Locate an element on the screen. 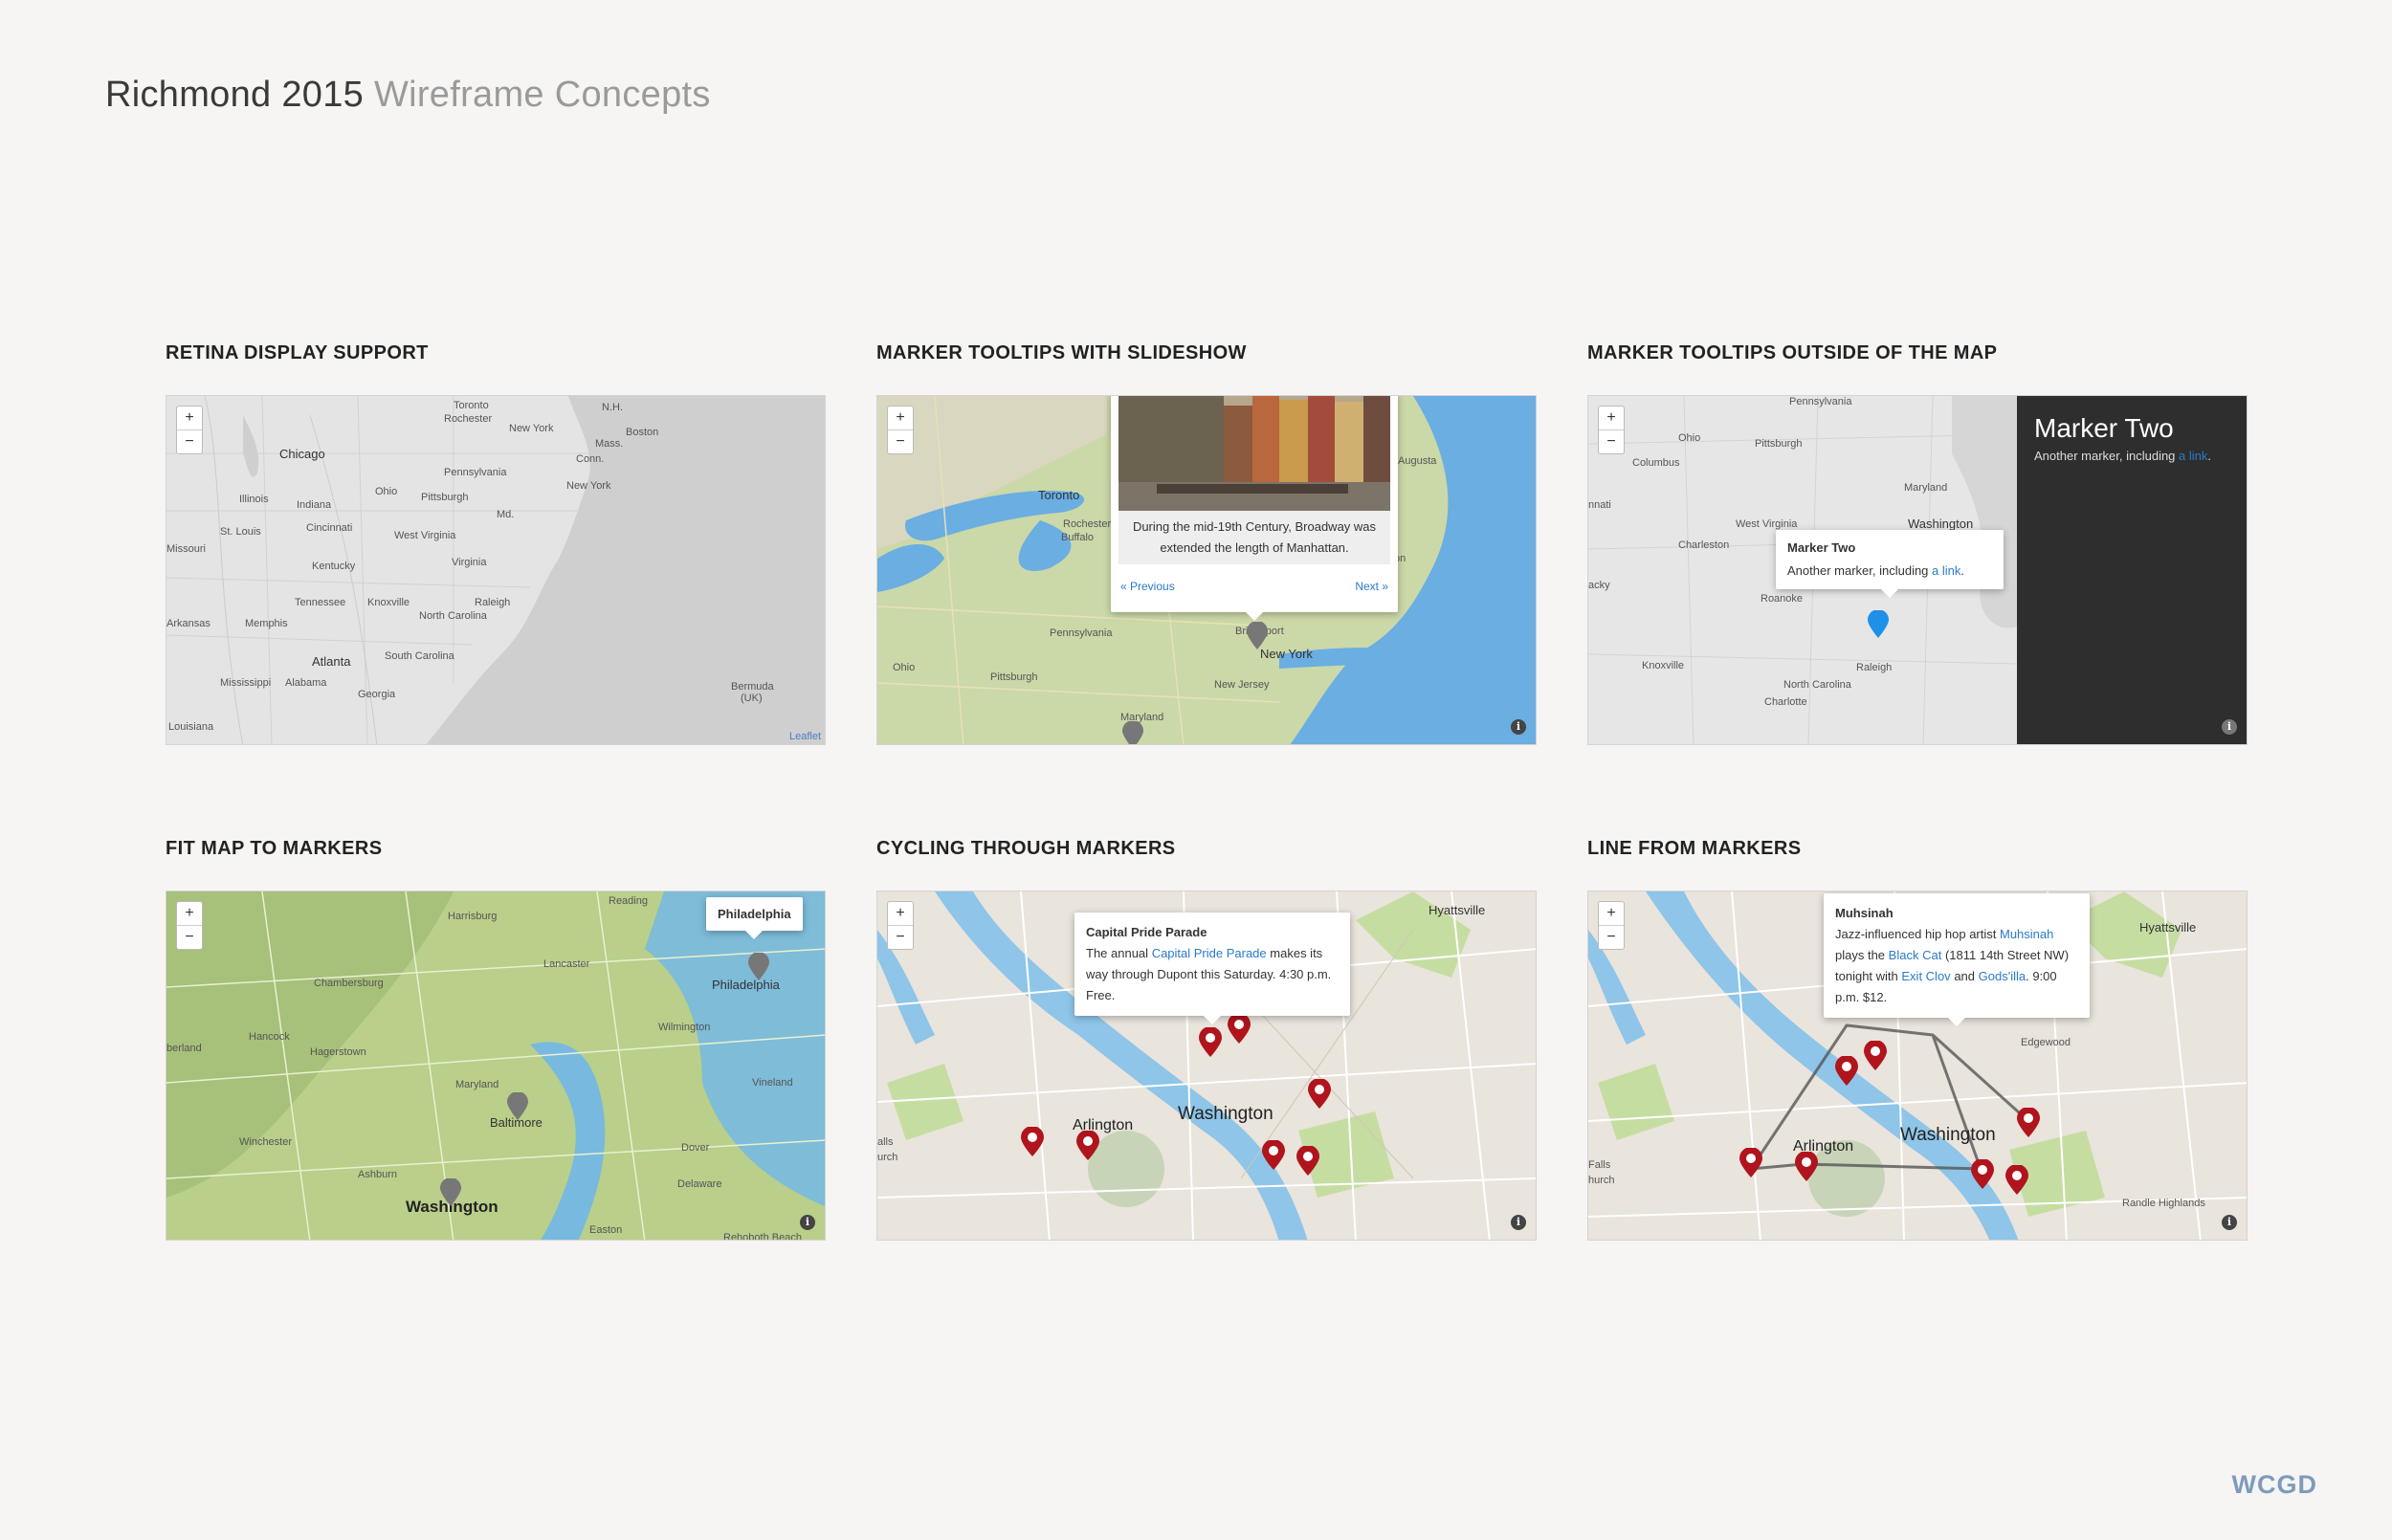 This screenshot has height=1540, width=2392. map-label: Mass. is located at coordinates (609, 444).